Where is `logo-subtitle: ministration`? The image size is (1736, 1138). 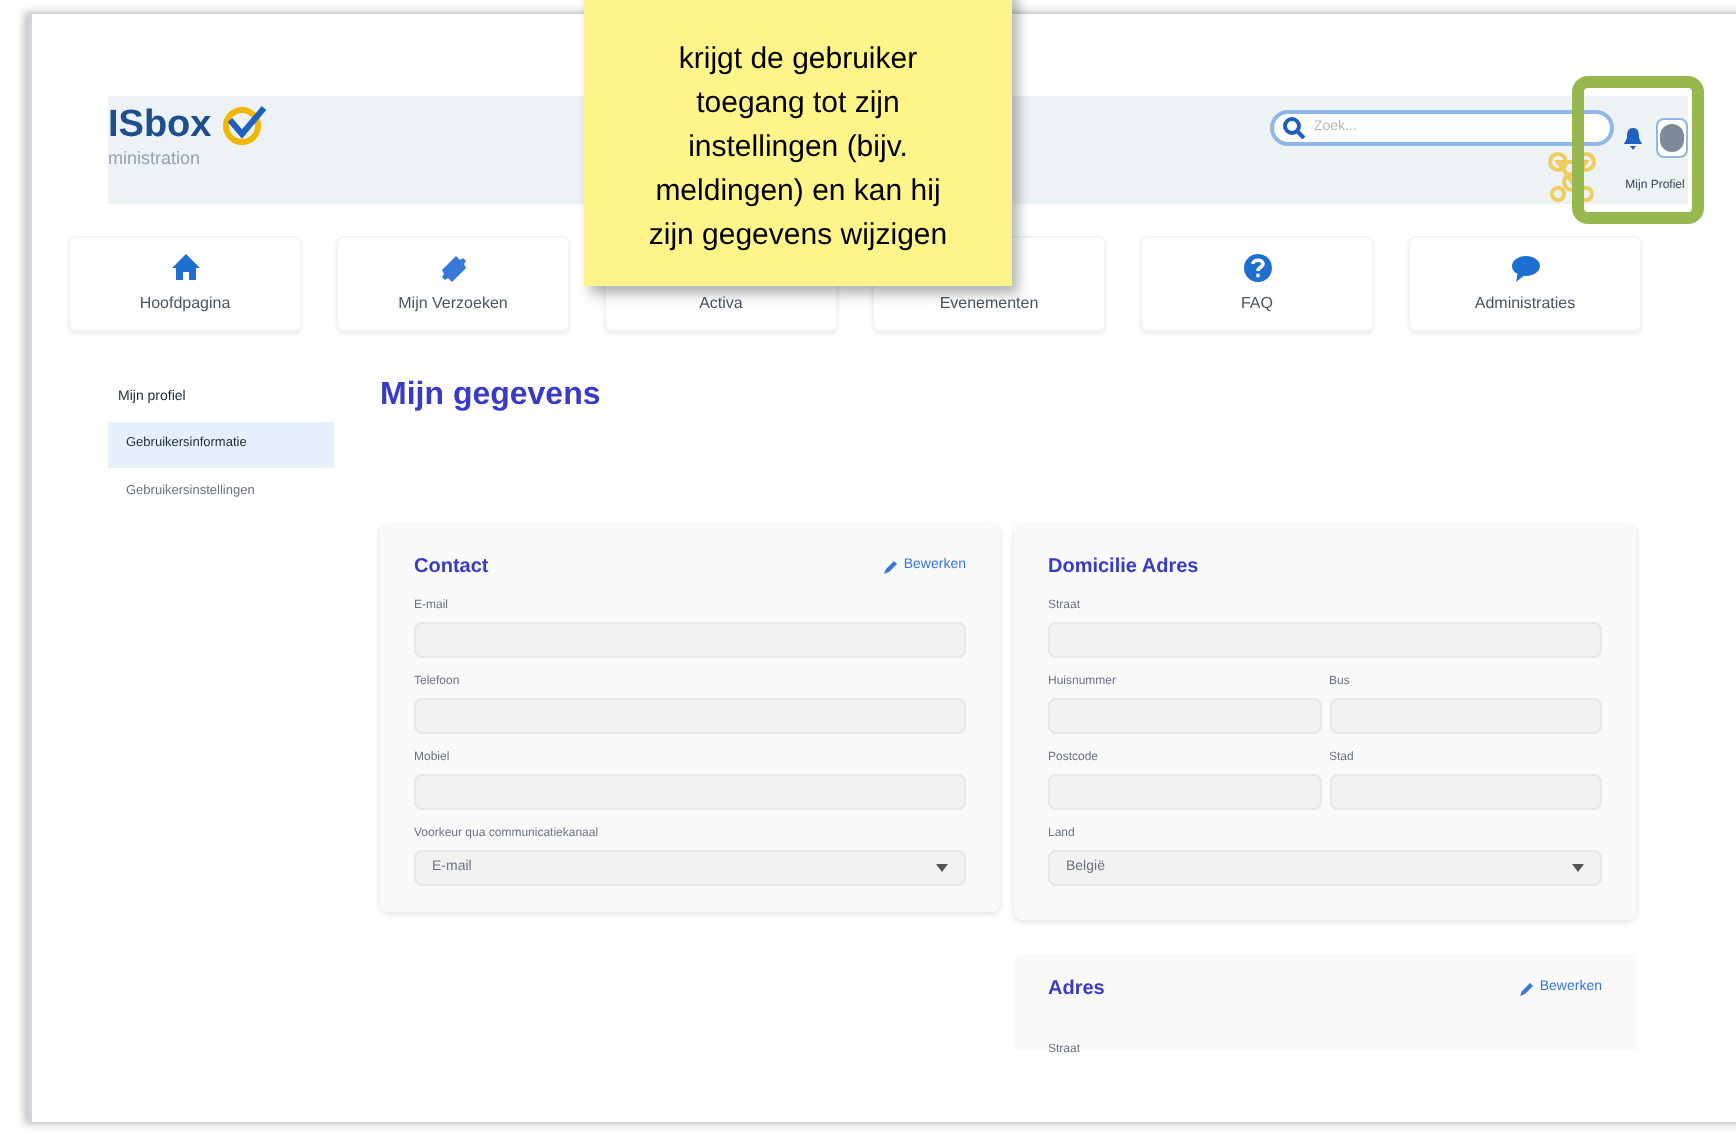 logo-subtitle: ministration is located at coordinates (155, 159).